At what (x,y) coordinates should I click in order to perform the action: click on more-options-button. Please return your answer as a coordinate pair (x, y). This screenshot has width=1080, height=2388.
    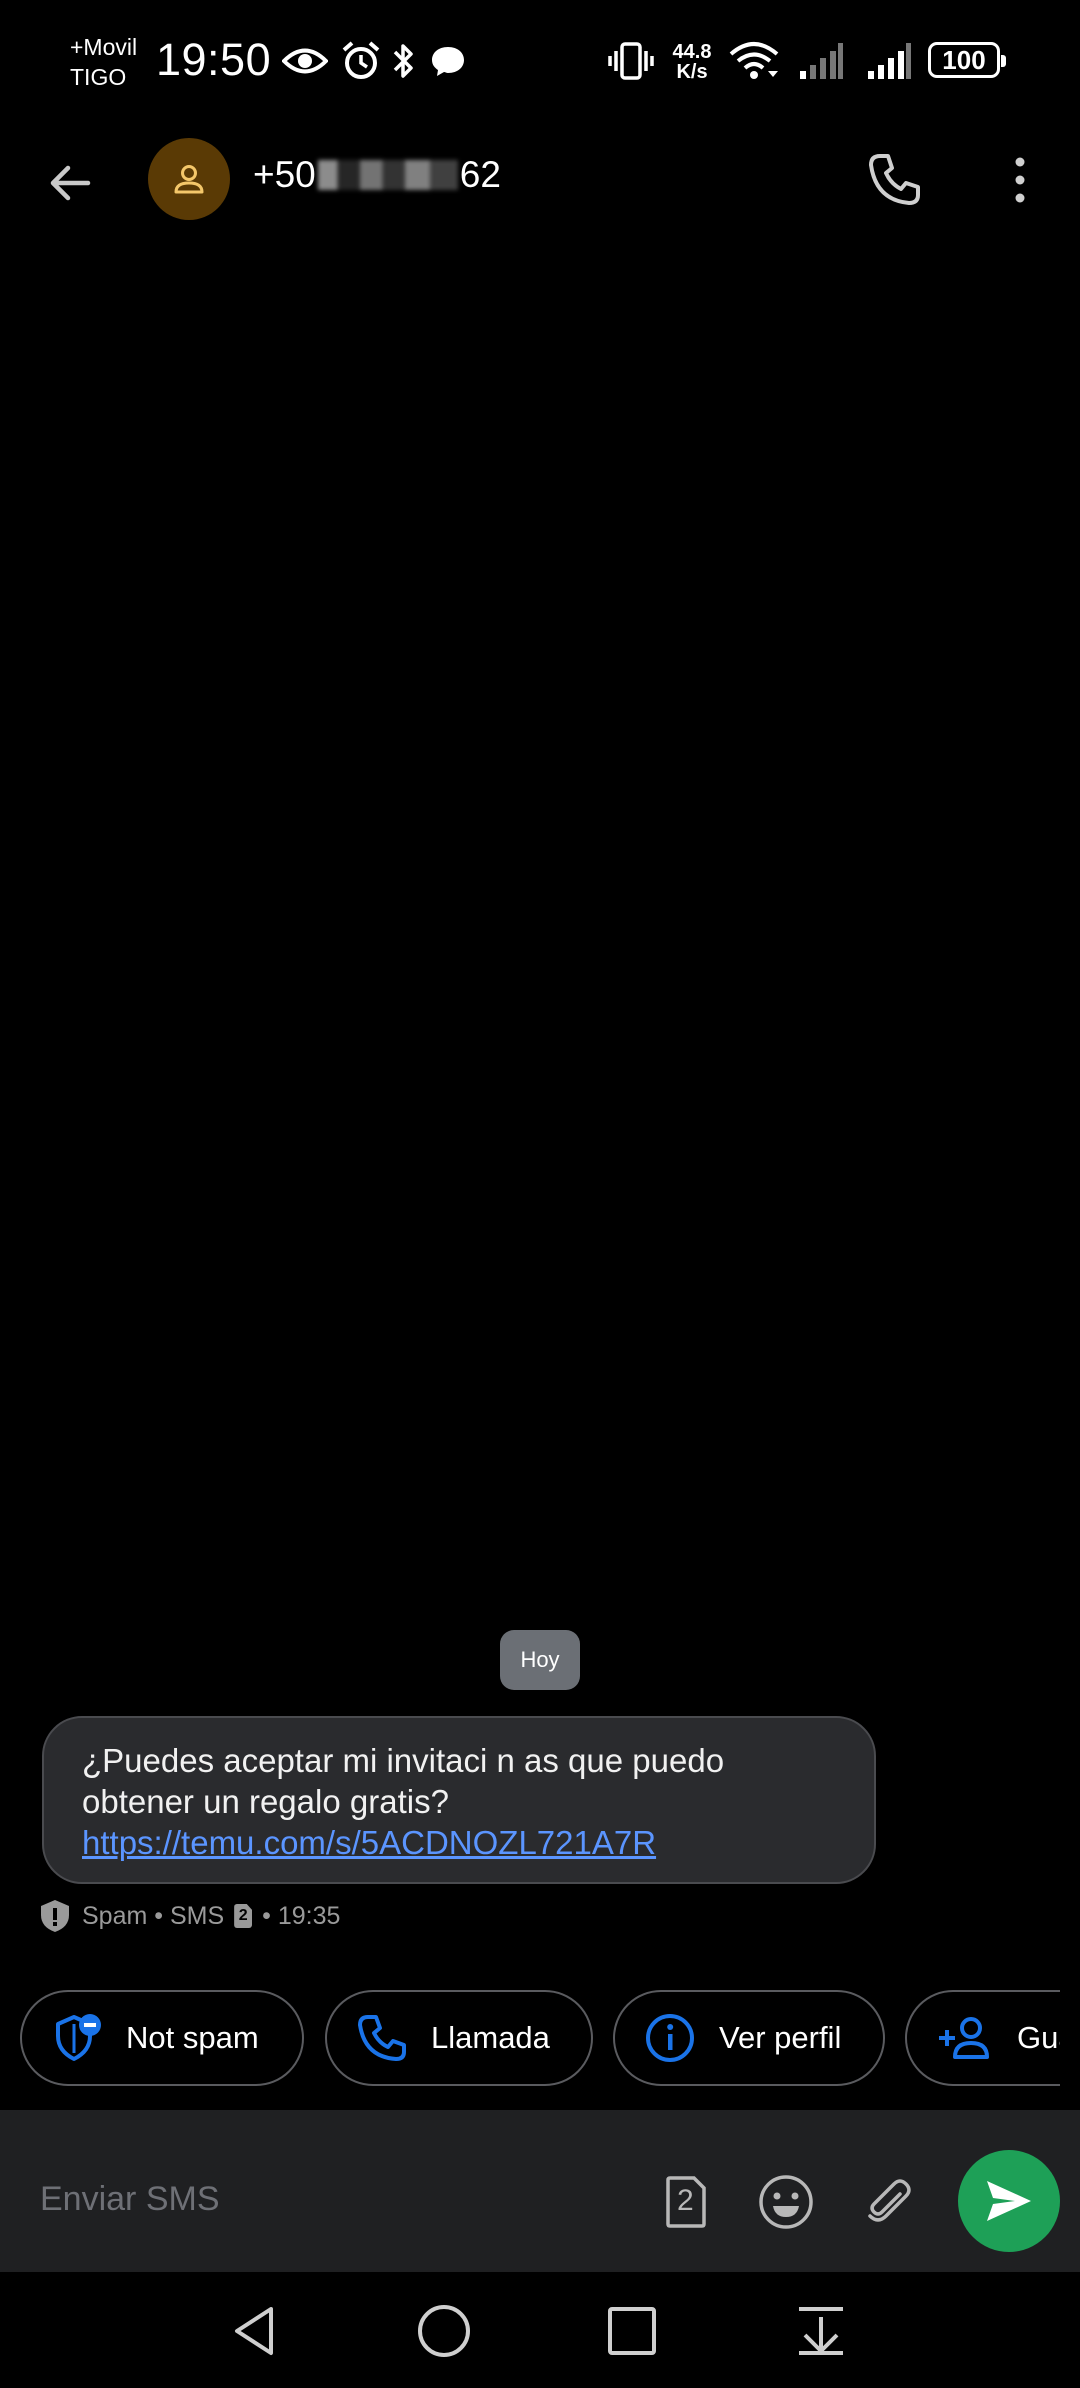
    Looking at the image, I should click on (1020, 180).